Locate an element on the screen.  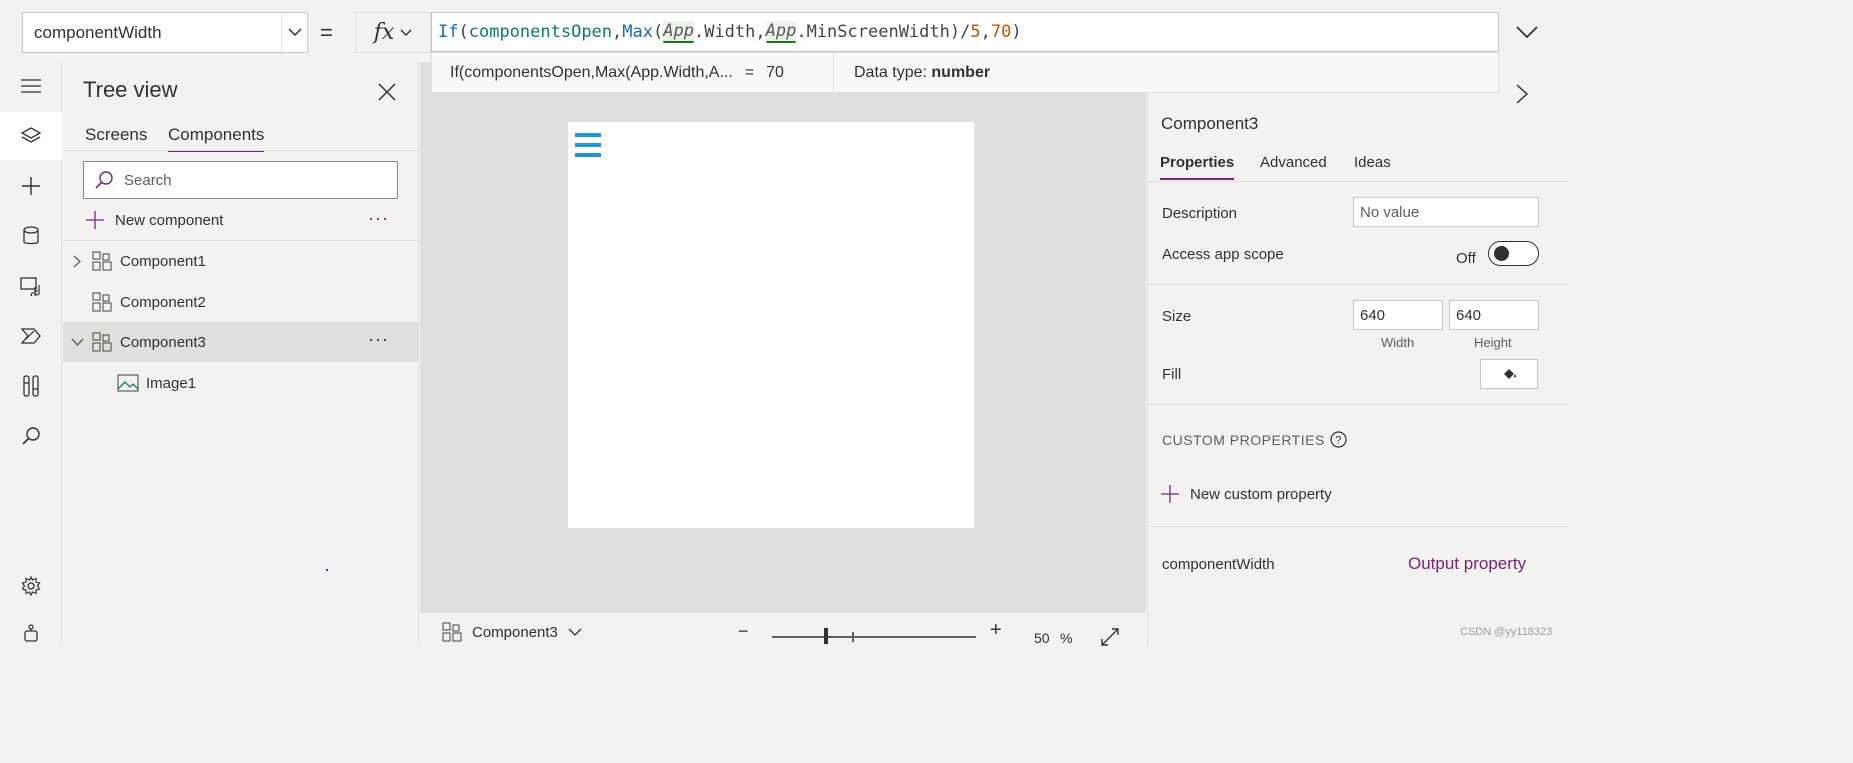
new-custom-property-button: New custom property is located at coordinates (1246, 494).